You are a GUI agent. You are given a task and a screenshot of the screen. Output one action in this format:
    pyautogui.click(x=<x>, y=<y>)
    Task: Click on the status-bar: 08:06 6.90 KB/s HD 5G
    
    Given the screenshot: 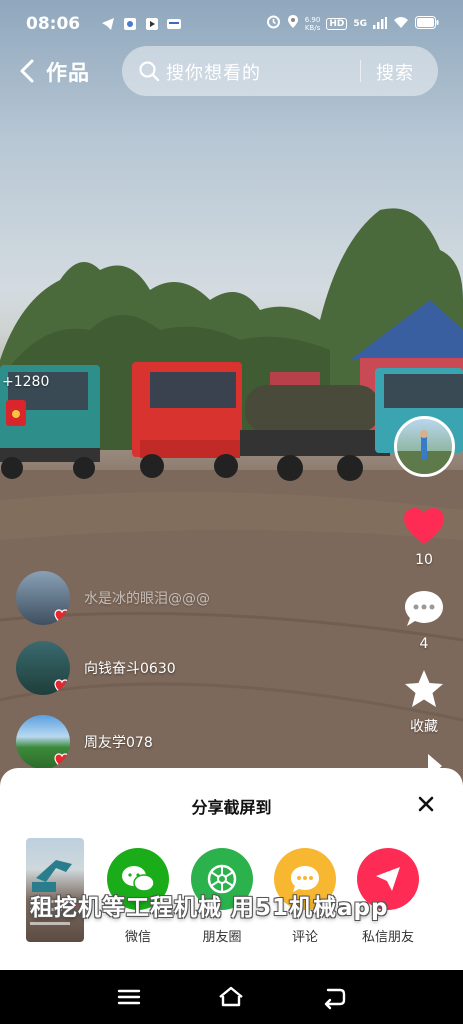 What is the action you would take?
    pyautogui.click(x=231, y=24)
    